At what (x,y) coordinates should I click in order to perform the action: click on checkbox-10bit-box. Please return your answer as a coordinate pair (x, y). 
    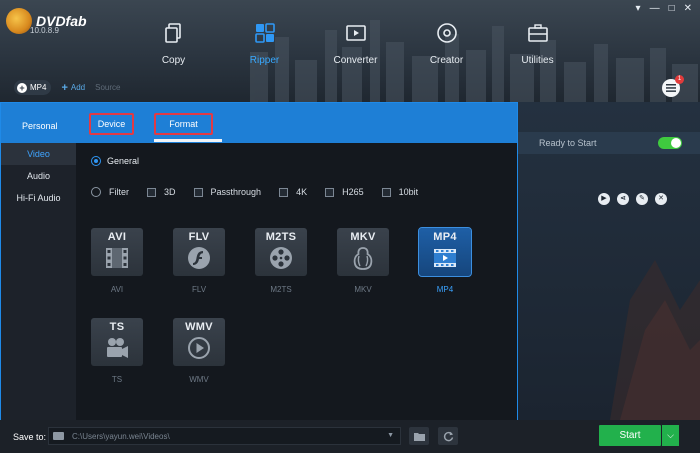
    Looking at the image, I should click on (386, 192).